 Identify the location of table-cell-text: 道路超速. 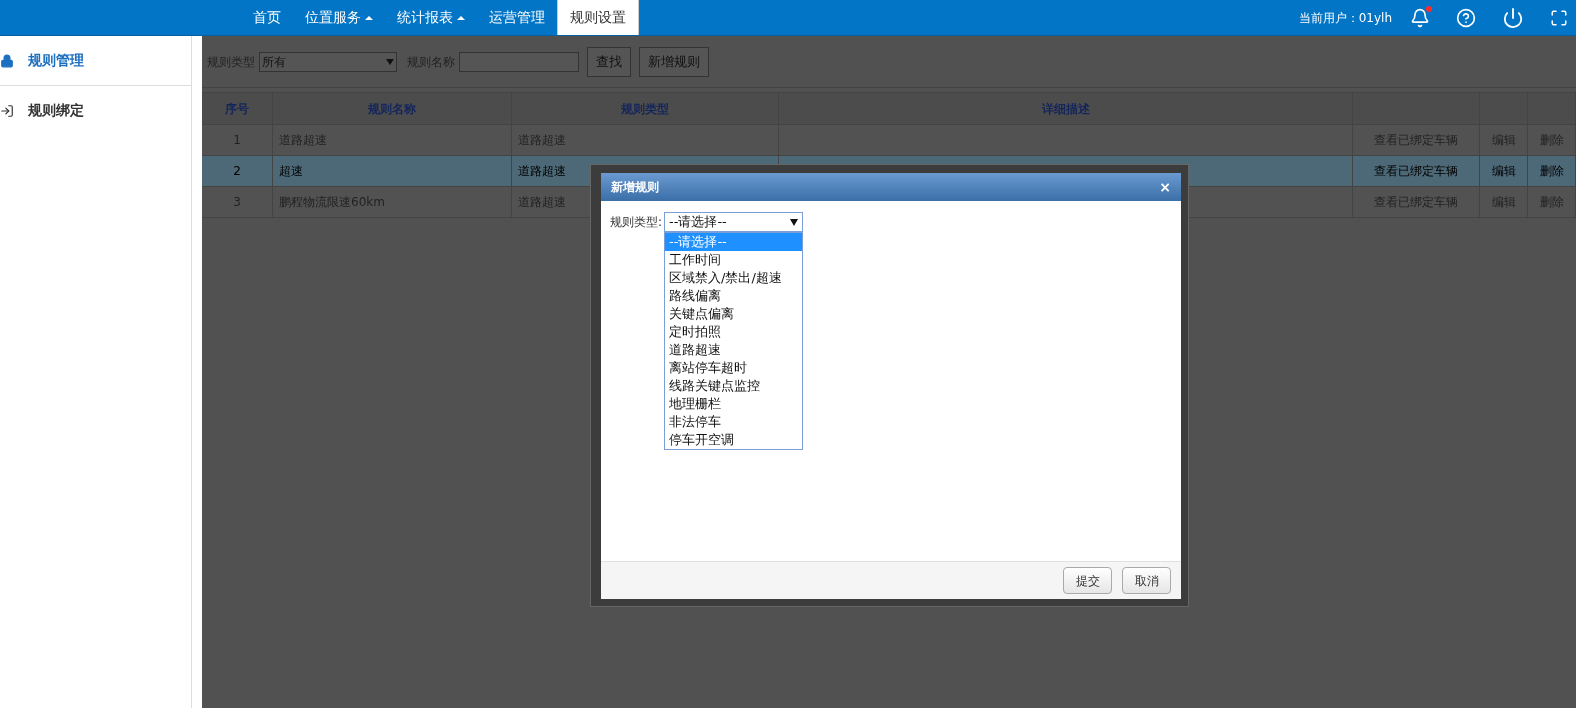
(542, 171).